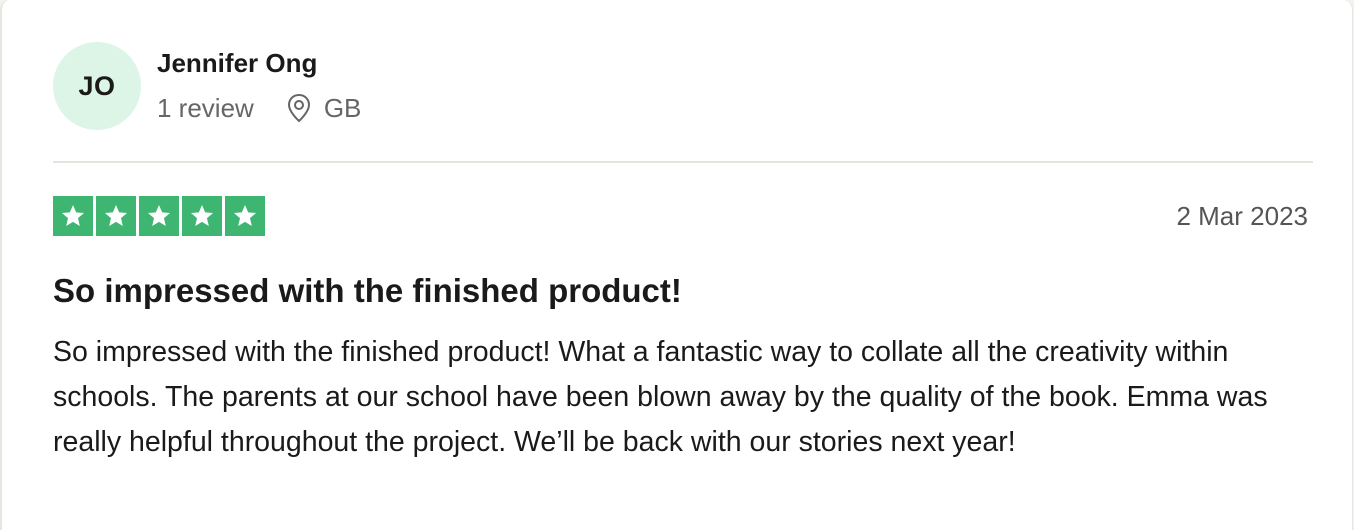  What do you see at coordinates (342, 107) in the screenshot?
I see `reviewer-country: GB` at bounding box center [342, 107].